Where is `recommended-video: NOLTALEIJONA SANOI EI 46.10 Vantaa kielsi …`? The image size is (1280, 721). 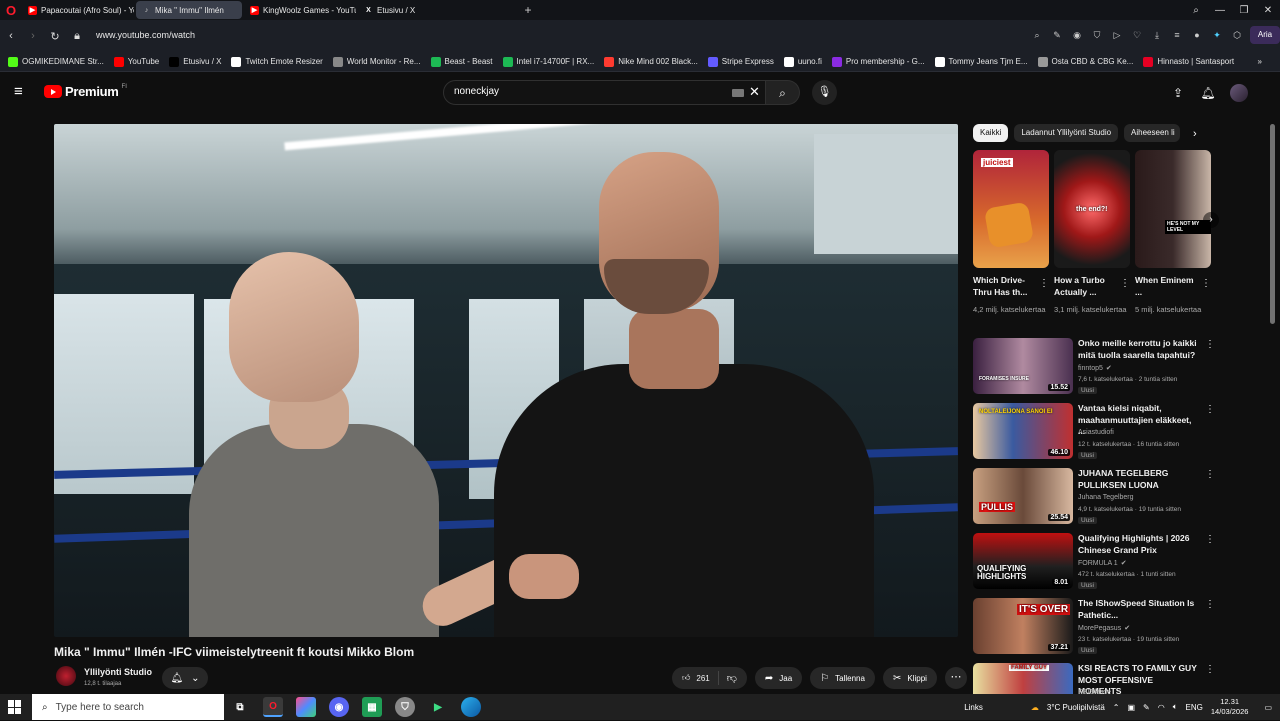
recommended-video: NOLTALEIJONA SANOI EI 46.10 Vantaa kielsi … is located at coordinates (1098, 432).